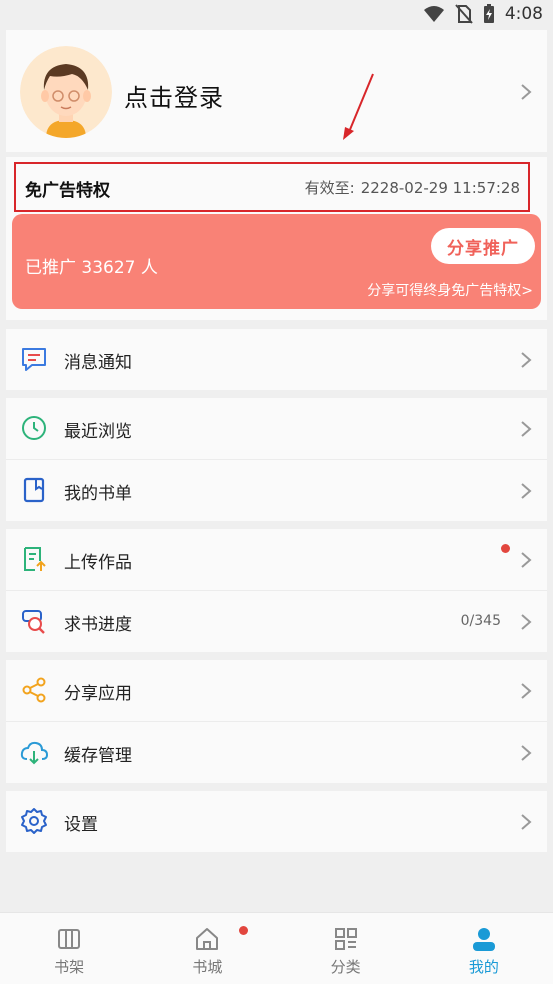  What do you see at coordinates (98, 563) in the screenshot?
I see `menu-label: 上传作品` at bounding box center [98, 563].